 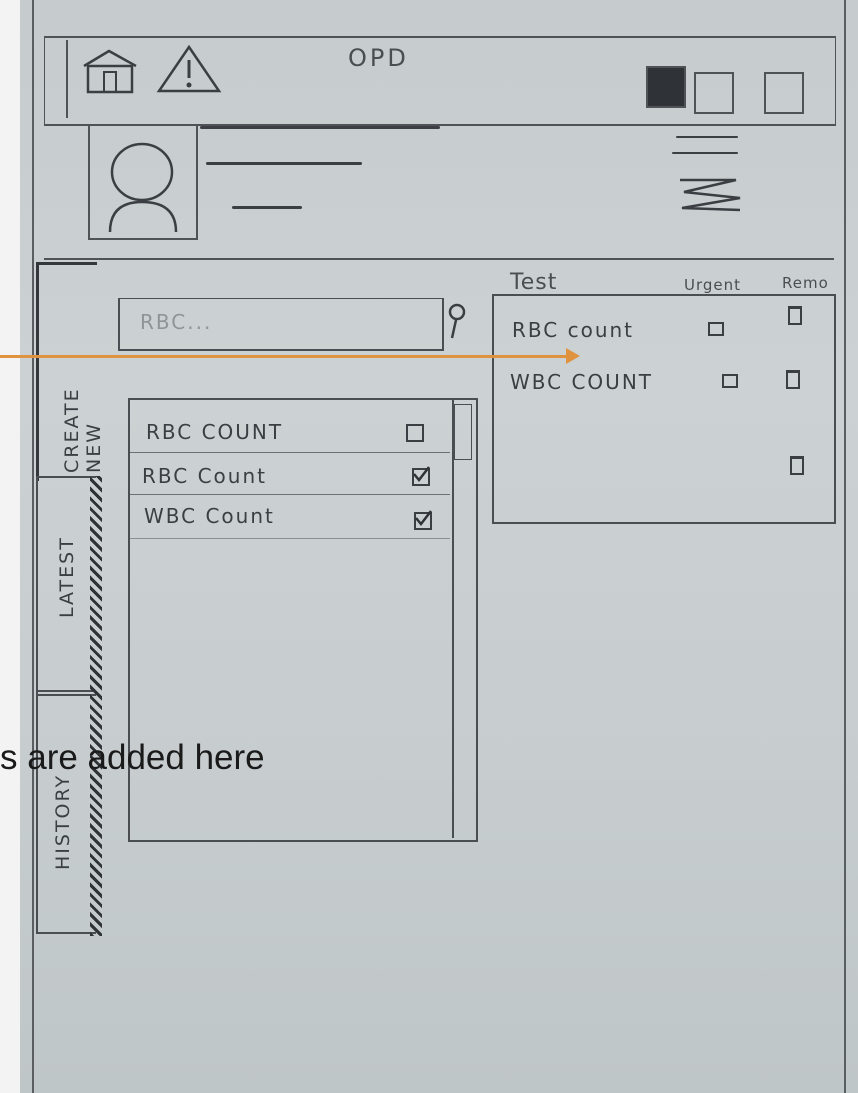 What do you see at coordinates (534, 282) in the screenshot?
I see `column-header-test: Test` at bounding box center [534, 282].